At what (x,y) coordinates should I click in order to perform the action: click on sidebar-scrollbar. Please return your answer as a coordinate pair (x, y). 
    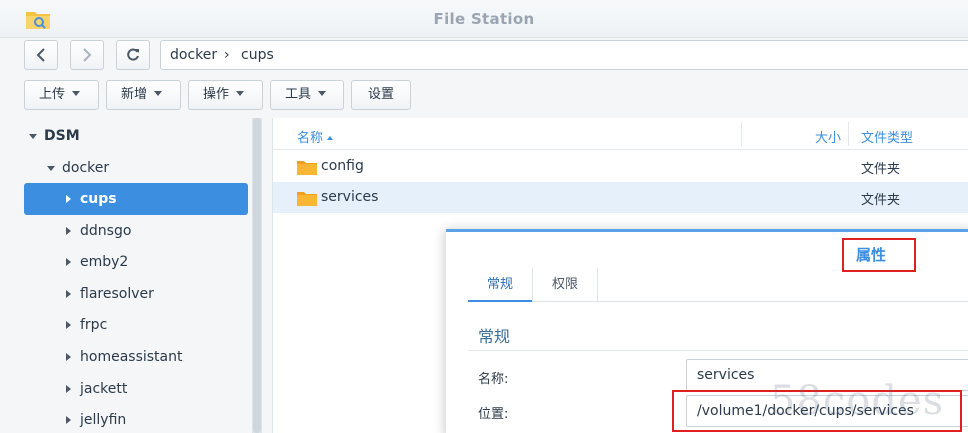
    Looking at the image, I should click on (257, 275).